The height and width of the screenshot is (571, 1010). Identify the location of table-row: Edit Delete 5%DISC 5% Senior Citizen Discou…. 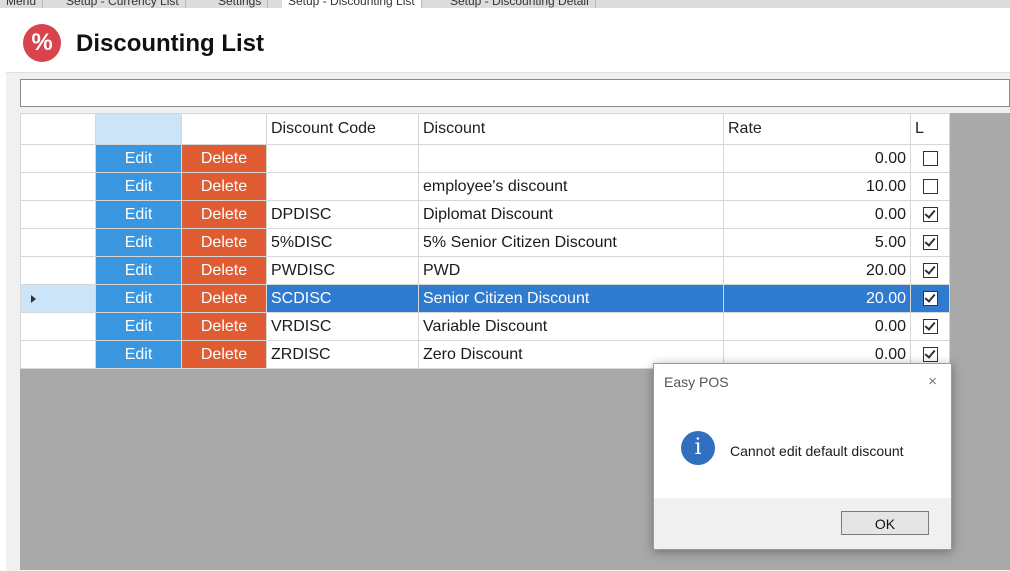
(485, 242).